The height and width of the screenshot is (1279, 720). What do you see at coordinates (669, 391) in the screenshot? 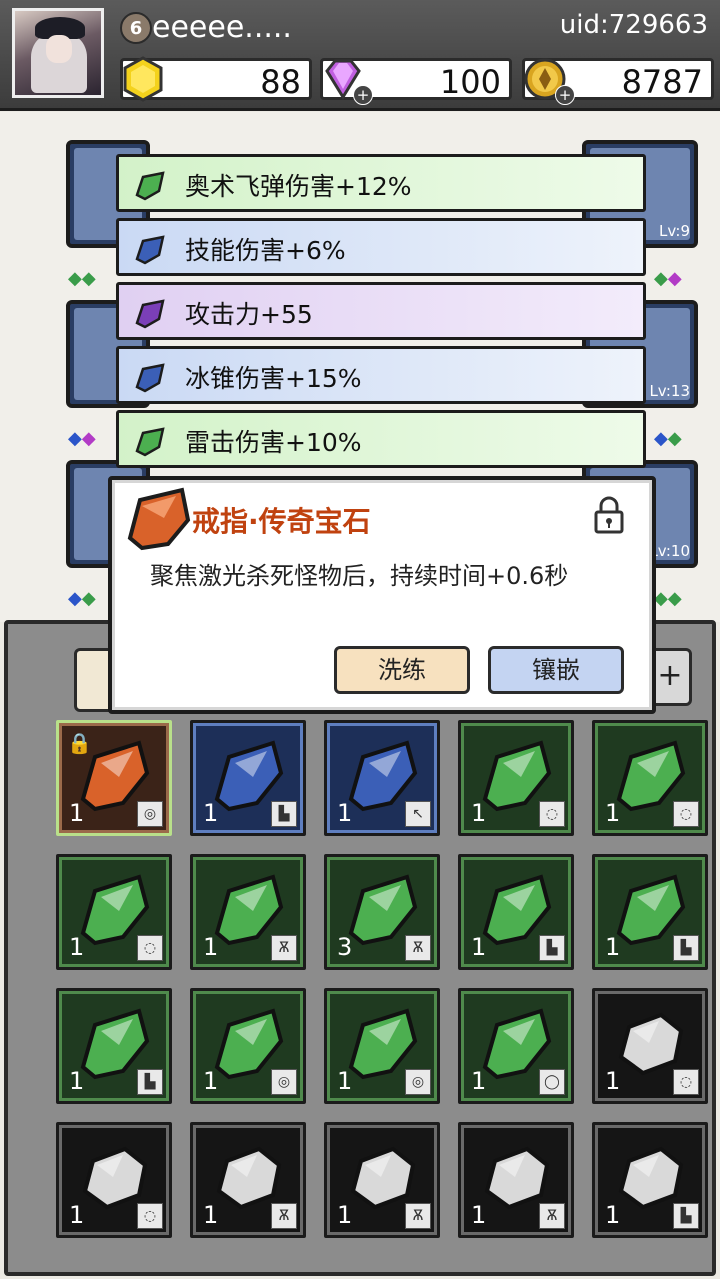
I see `equip-level-2: Lv:13` at bounding box center [669, 391].